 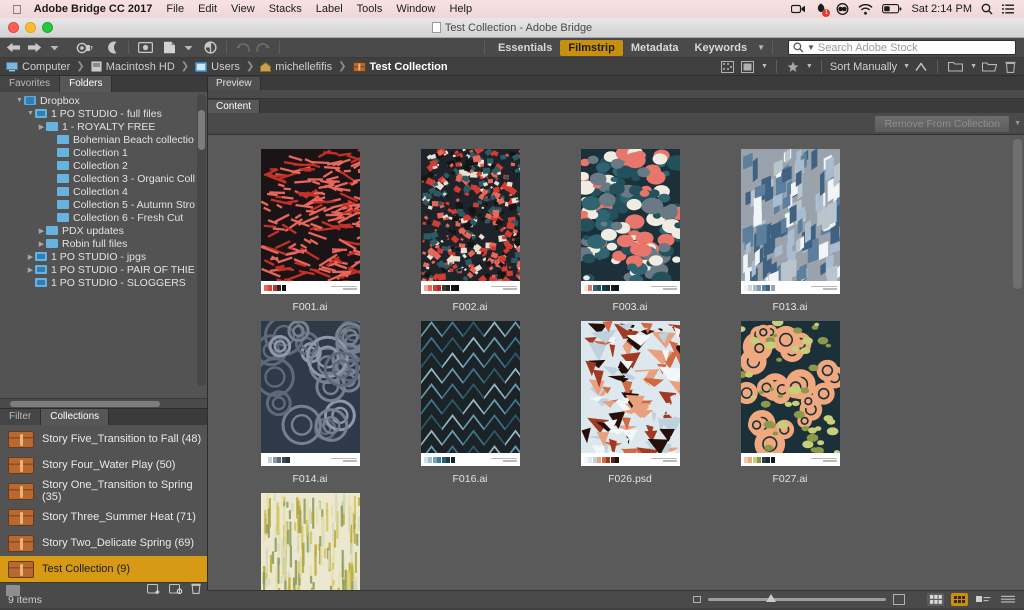 I want to click on remove-from-collection-button: Remove From Collection, so click(x=942, y=123).